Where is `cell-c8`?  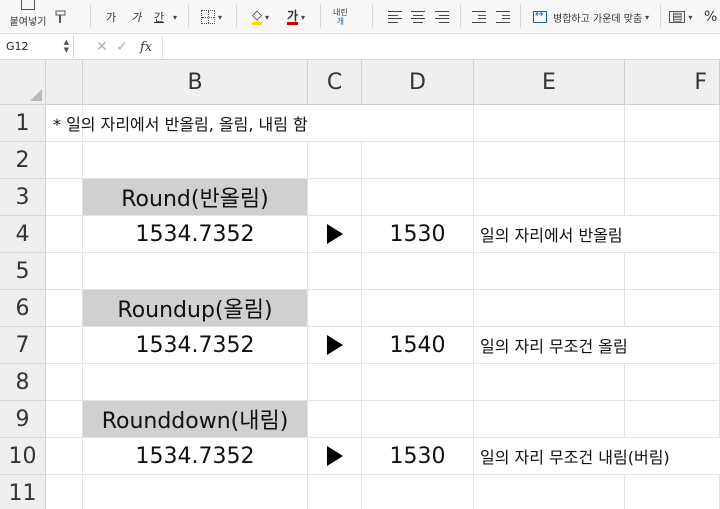
cell-c8 is located at coordinates (335, 382).